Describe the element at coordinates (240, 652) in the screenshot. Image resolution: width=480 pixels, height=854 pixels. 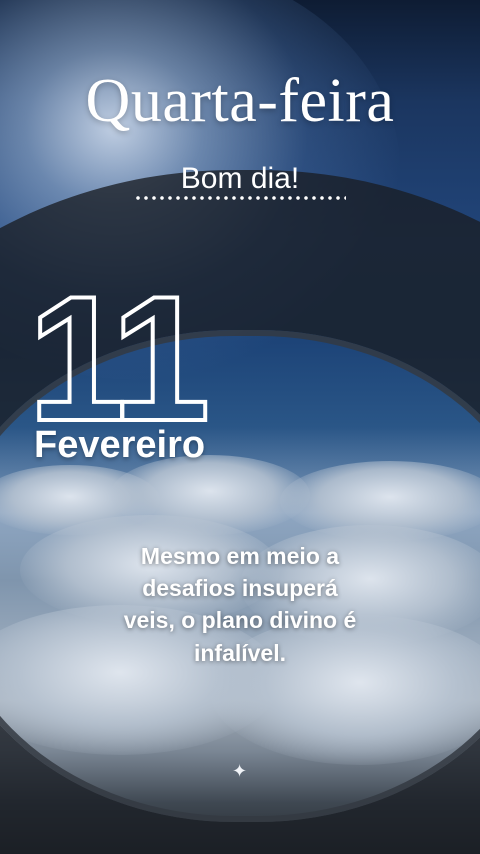
I see `message-line: infalível.` at that location.